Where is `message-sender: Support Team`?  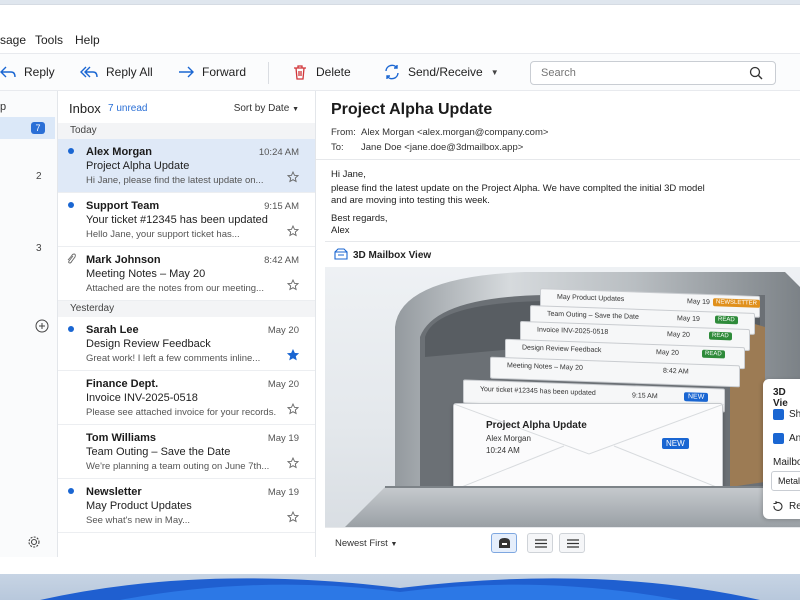 message-sender: Support Team is located at coordinates (123, 206).